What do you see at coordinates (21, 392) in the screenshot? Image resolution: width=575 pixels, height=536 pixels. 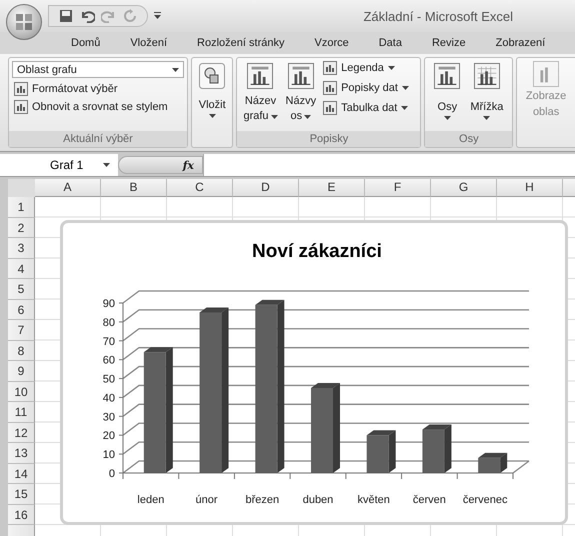 I see `row-header: 10` at bounding box center [21, 392].